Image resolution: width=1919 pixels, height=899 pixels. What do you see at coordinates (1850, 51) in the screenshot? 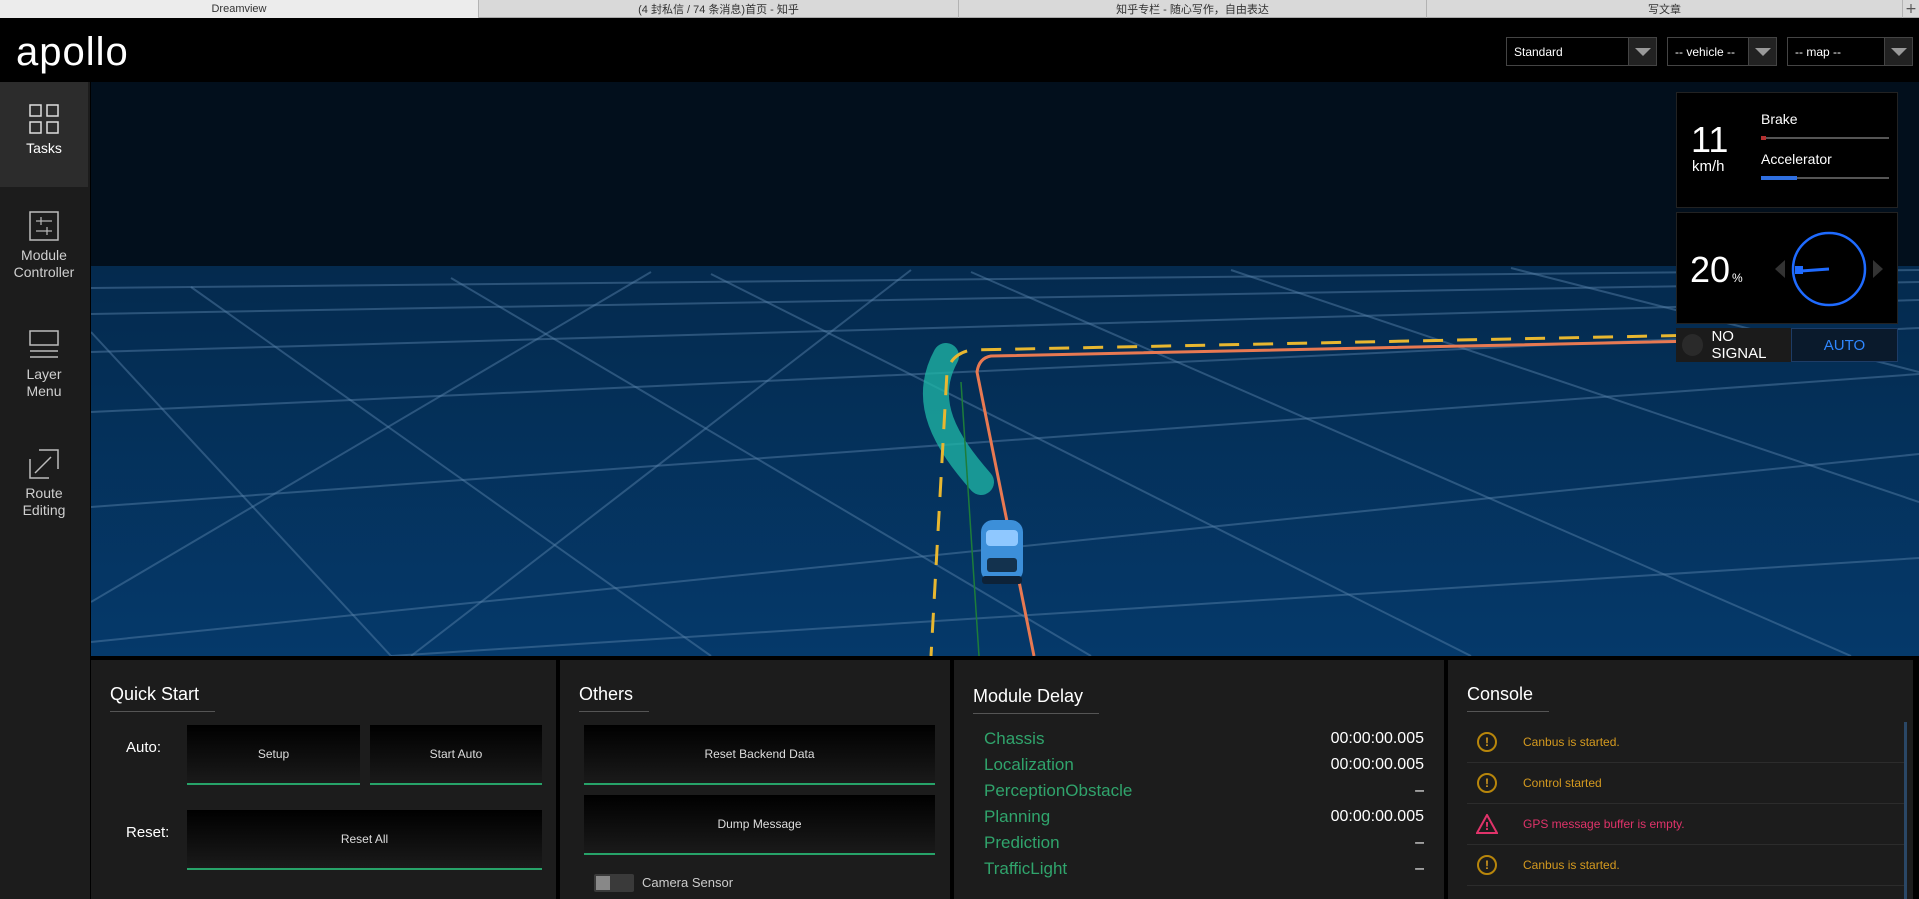
I see `map-select: -- map --` at bounding box center [1850, 51].